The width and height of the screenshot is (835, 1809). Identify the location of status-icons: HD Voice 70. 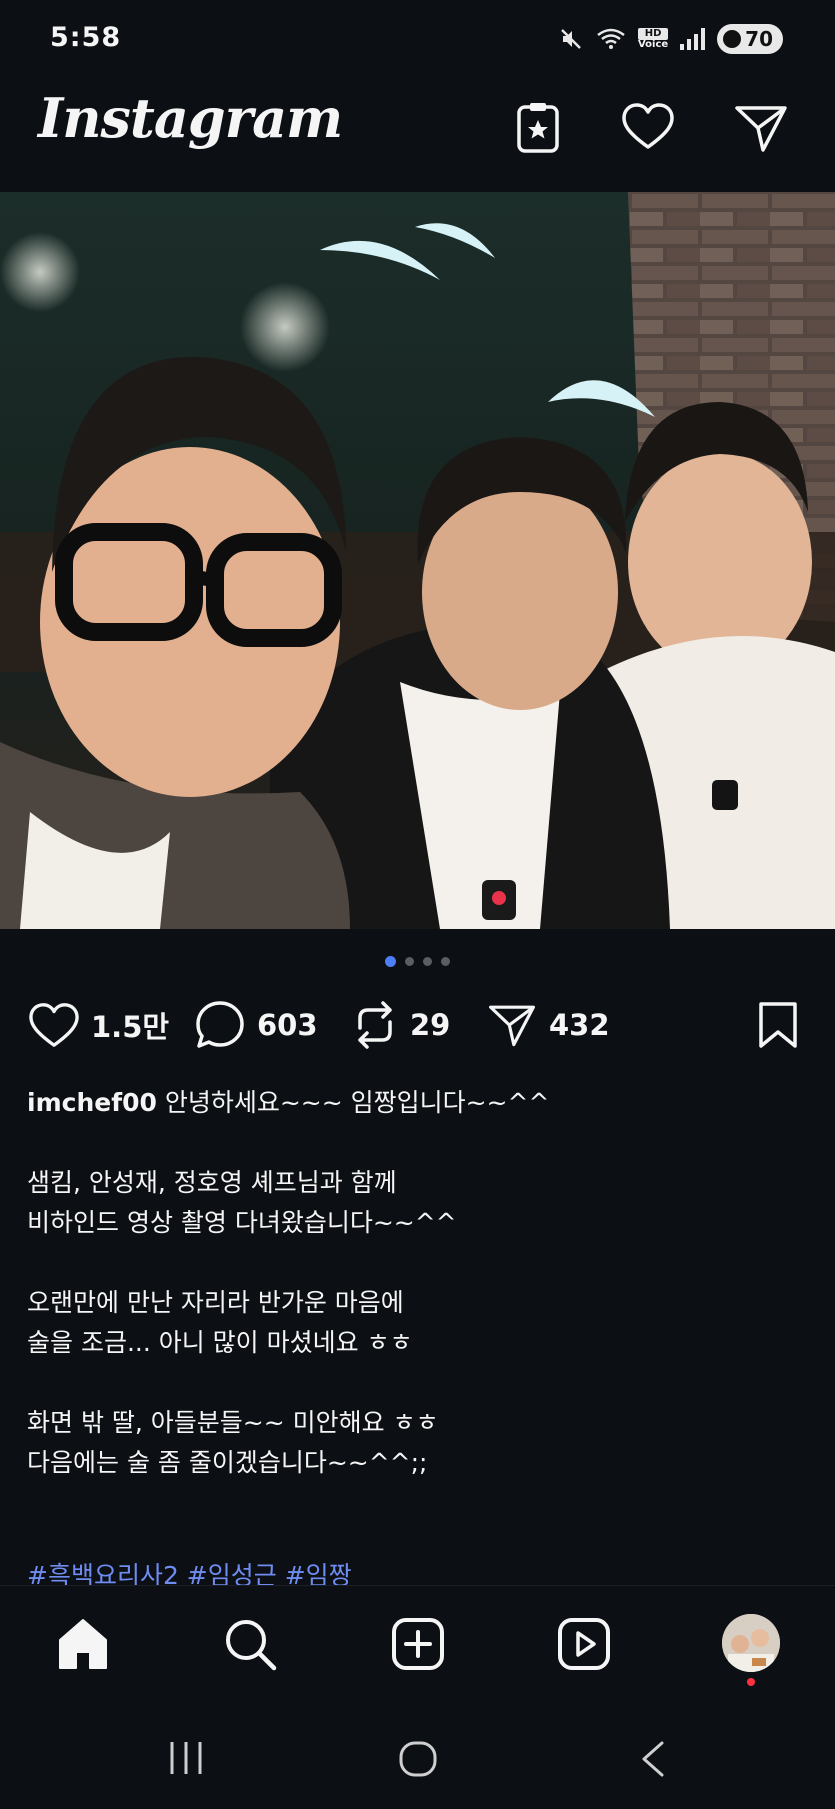
(670, 39).